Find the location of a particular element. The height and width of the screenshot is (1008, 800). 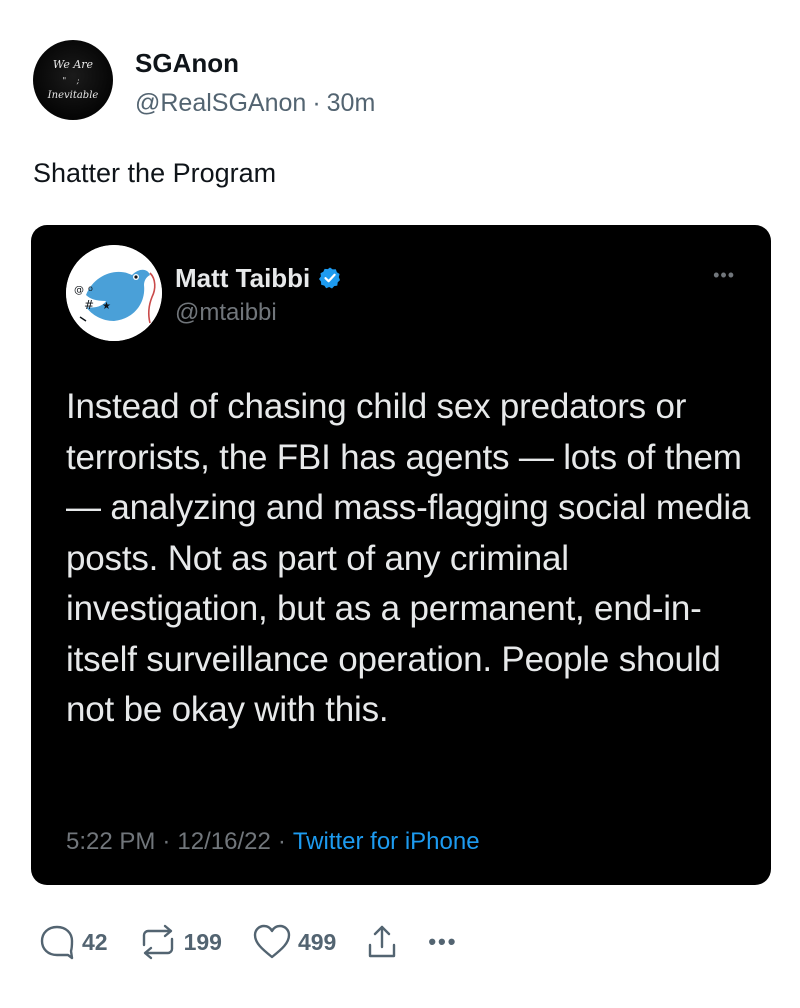

embedded-date: 12/16/22 is located at coordinates (223, 841).